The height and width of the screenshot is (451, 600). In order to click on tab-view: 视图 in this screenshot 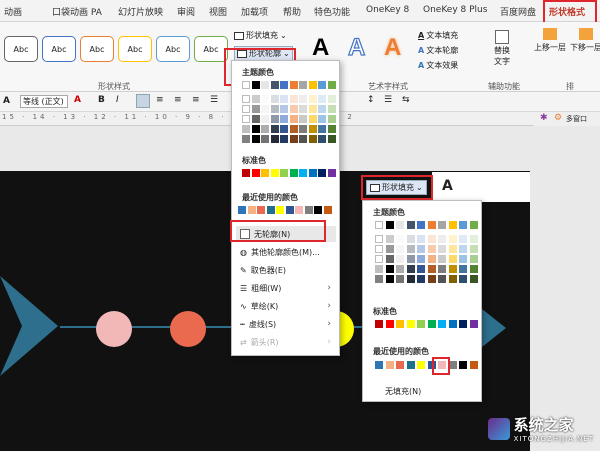, I will do `click(218, 11)`.